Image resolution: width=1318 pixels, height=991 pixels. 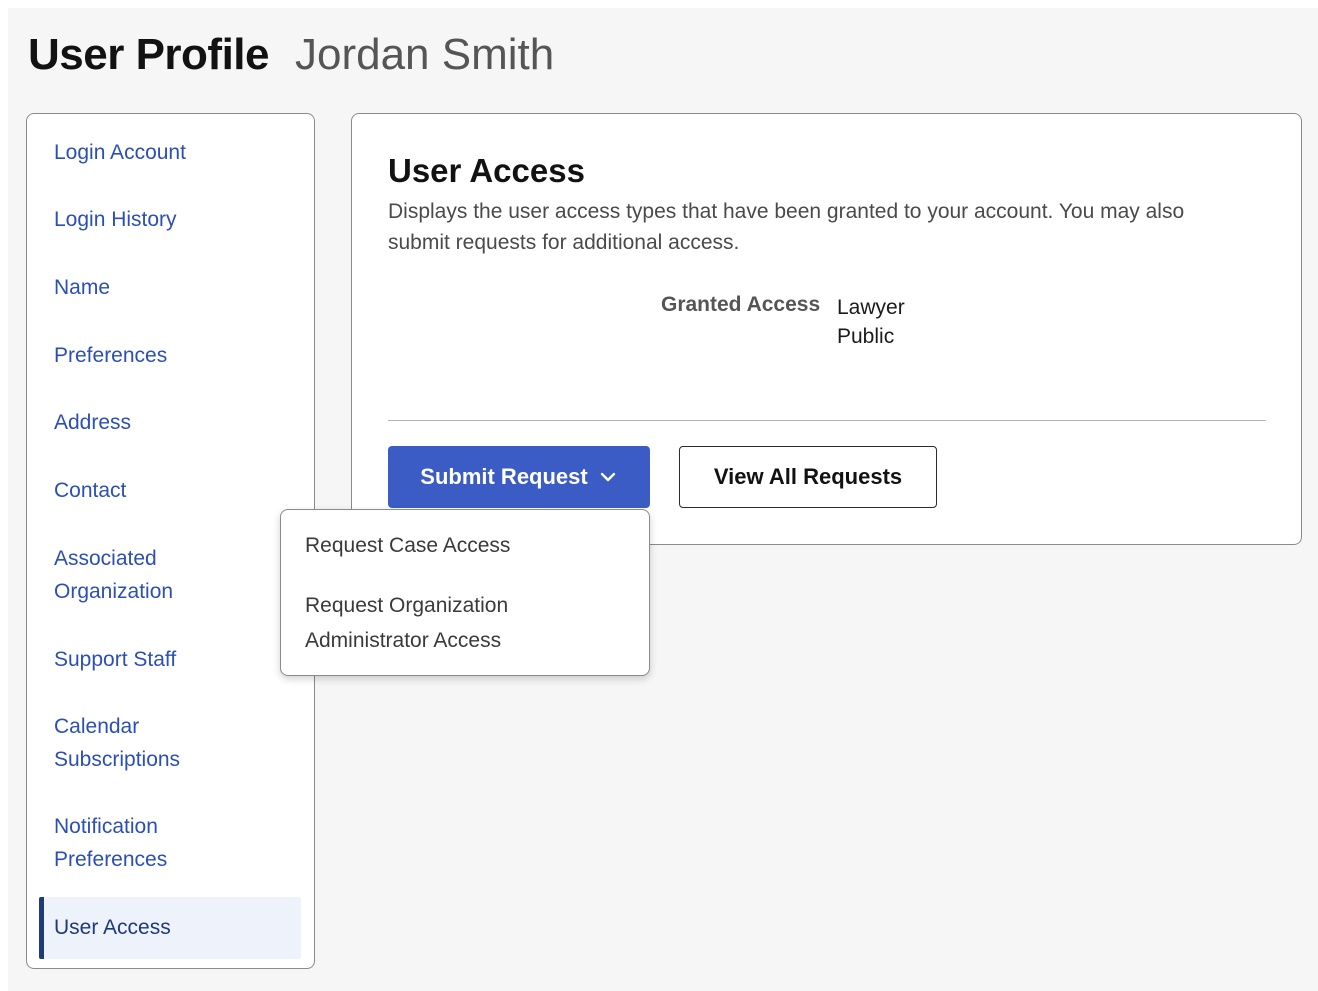 What do you see at coordinates (808, 477) in the screenshot?
I see `view-all-requests-button: View All Requests` at bounding box center [808, 477].